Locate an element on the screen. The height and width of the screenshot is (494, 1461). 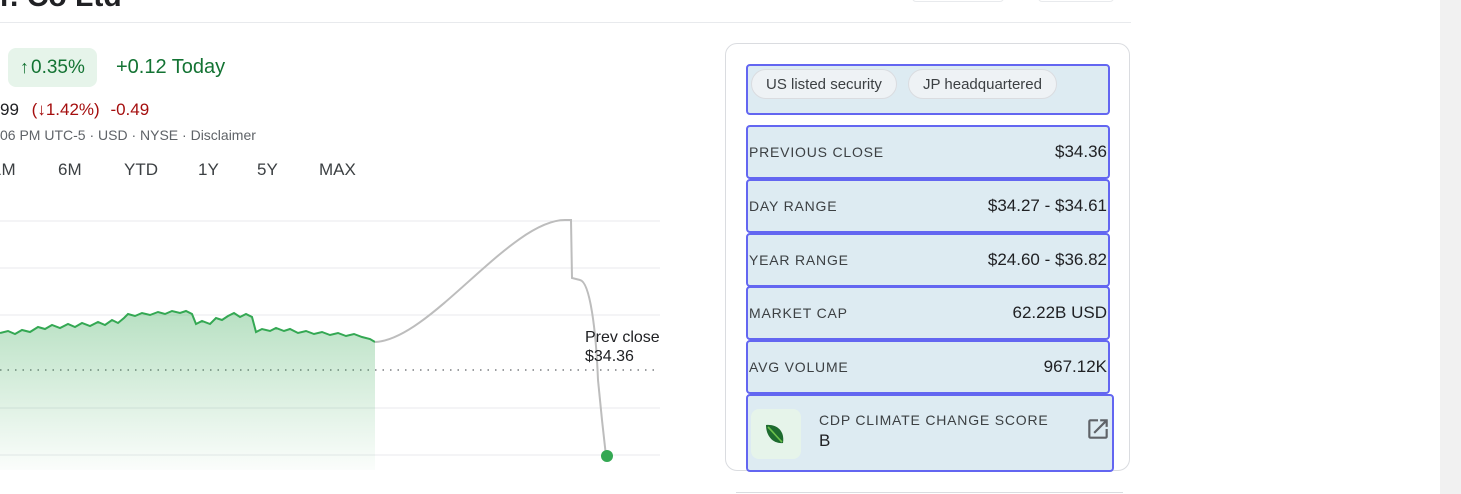
tab-ytd: YTD is located at coordinates (141, 170).